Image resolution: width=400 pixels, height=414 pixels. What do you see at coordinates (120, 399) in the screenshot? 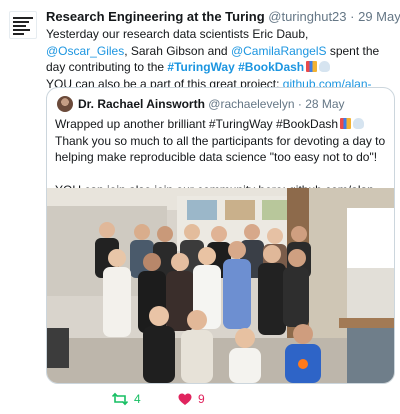
I see `retweet-icon` at bounding box center [120, 399].